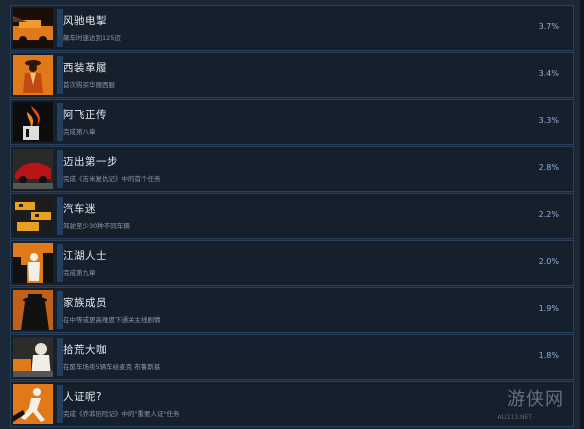 The height and width of the screenshot is (429, 584). I want to click on suit-man-icon, so click(33, 75).